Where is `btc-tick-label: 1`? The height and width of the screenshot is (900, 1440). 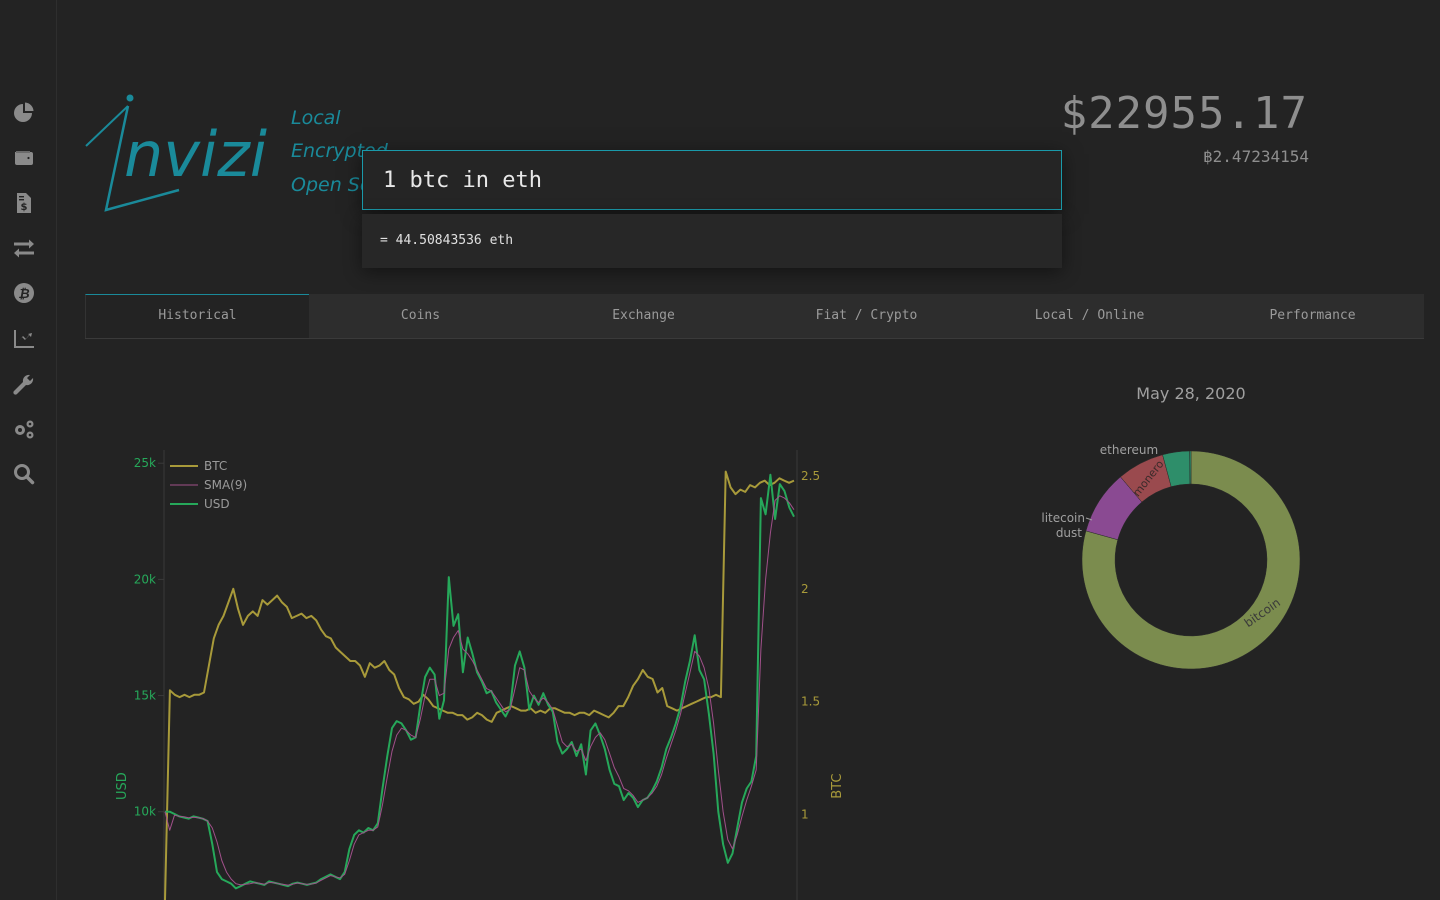
btc-tick-label: 1 is located at coordinates (805, 814).